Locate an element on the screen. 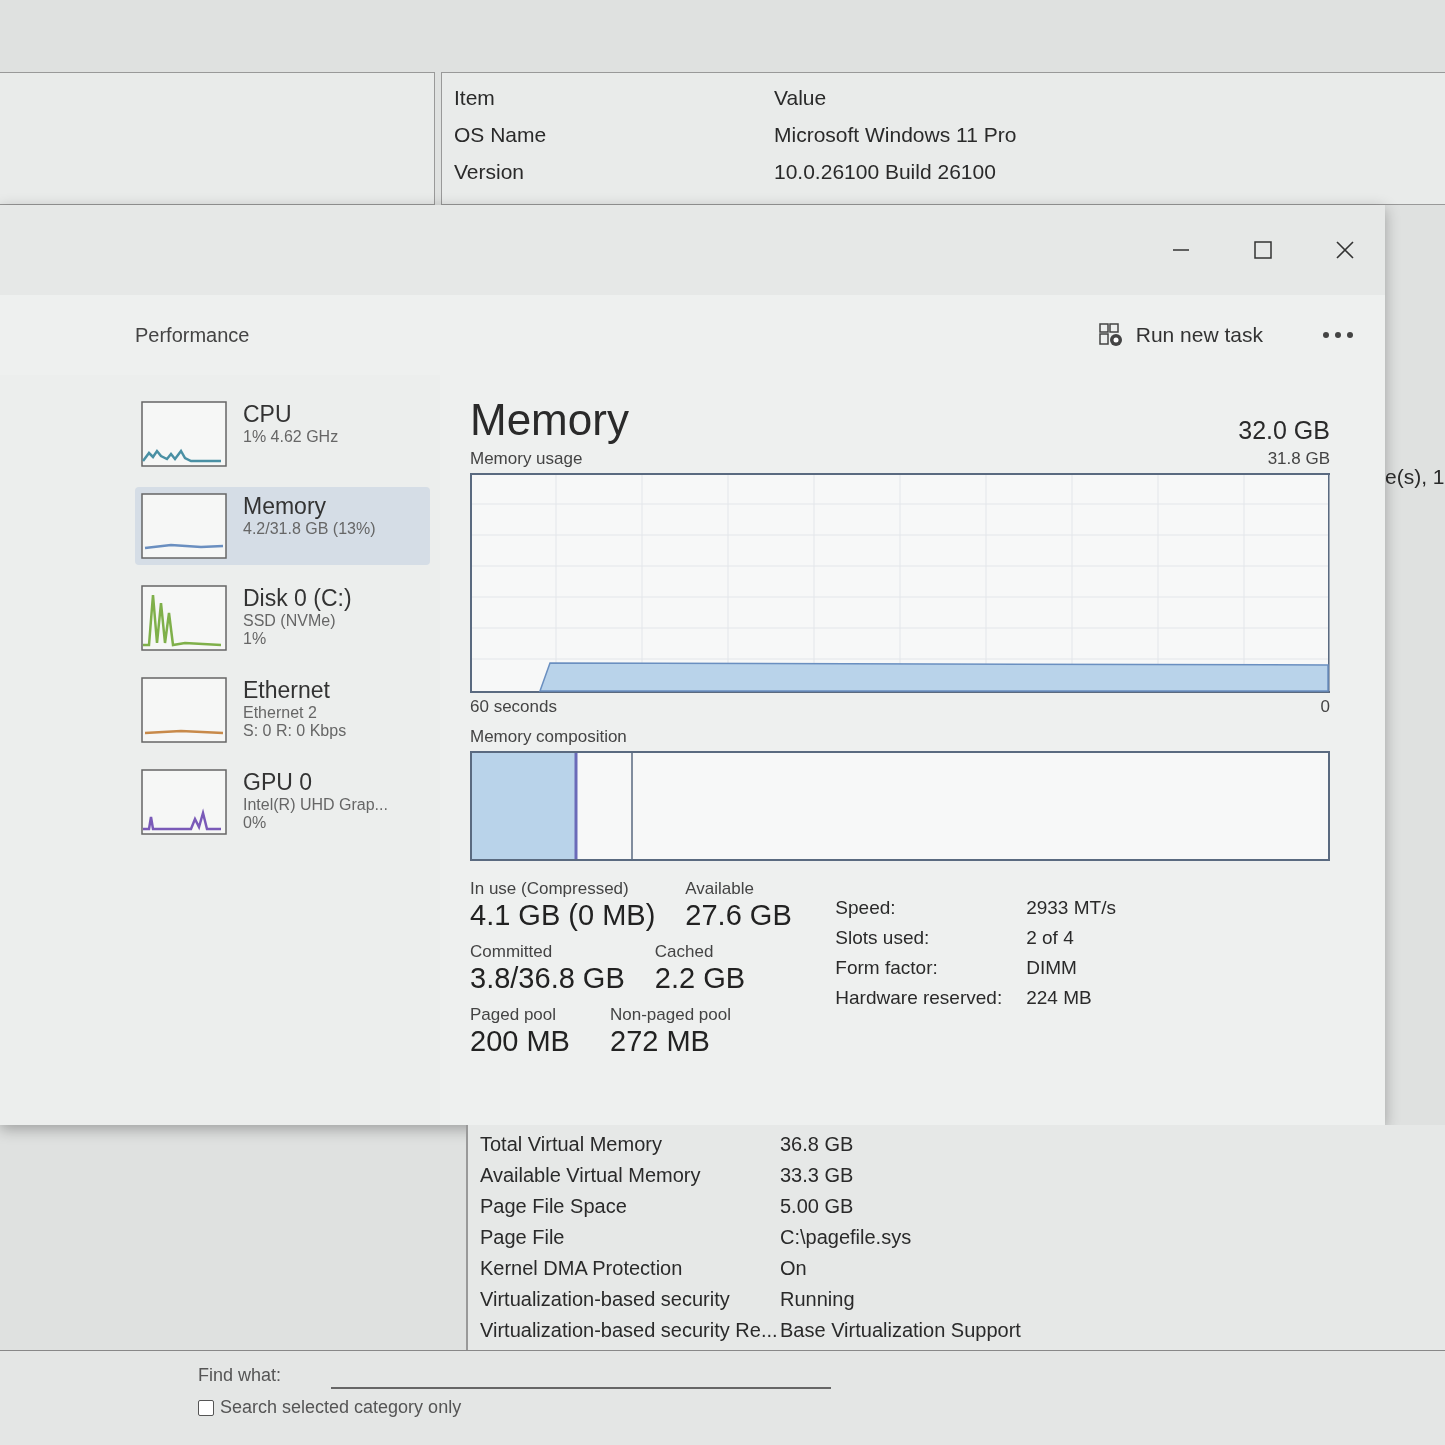  table-cell: 5.00 GB is located at coordinates (817, 1206).